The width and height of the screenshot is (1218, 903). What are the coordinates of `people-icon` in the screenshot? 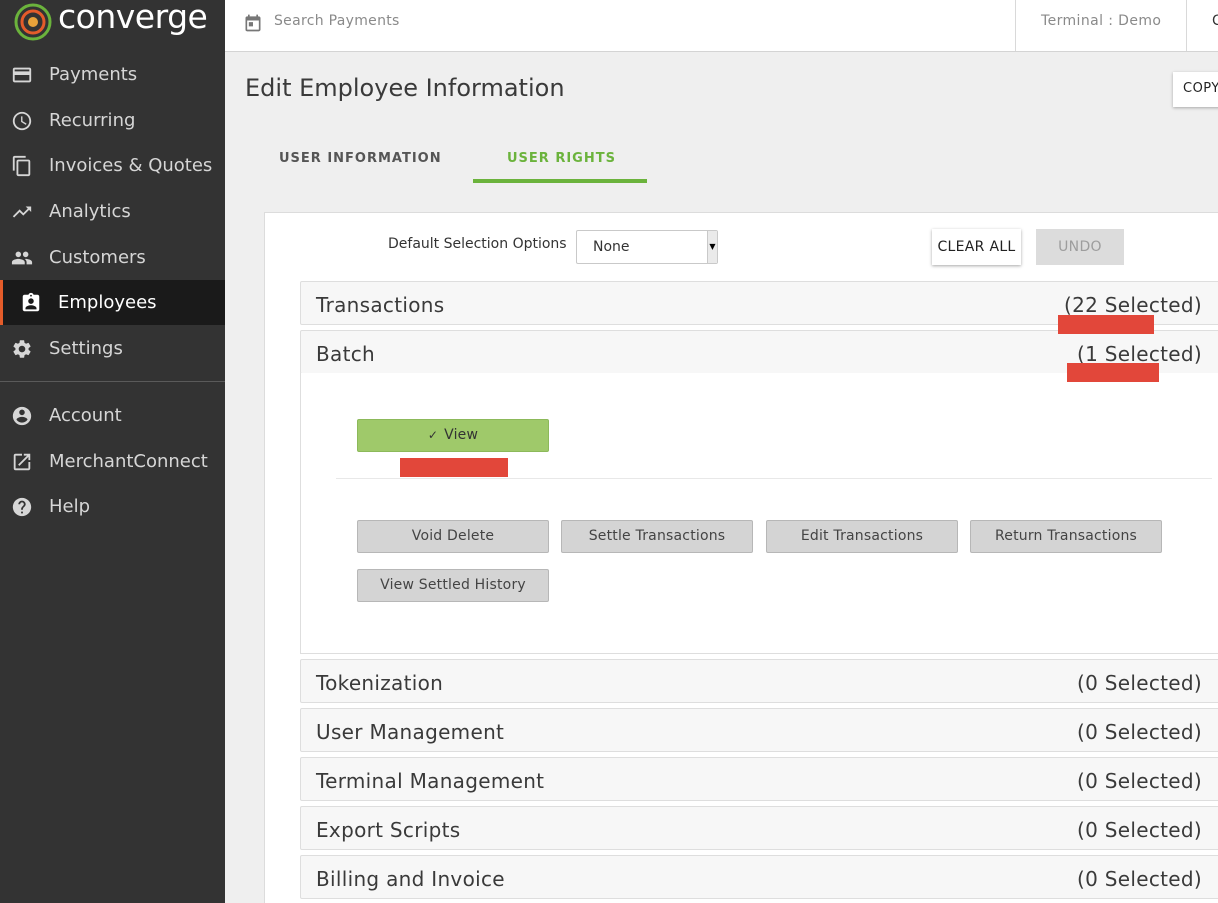 It's located at (22, 258).